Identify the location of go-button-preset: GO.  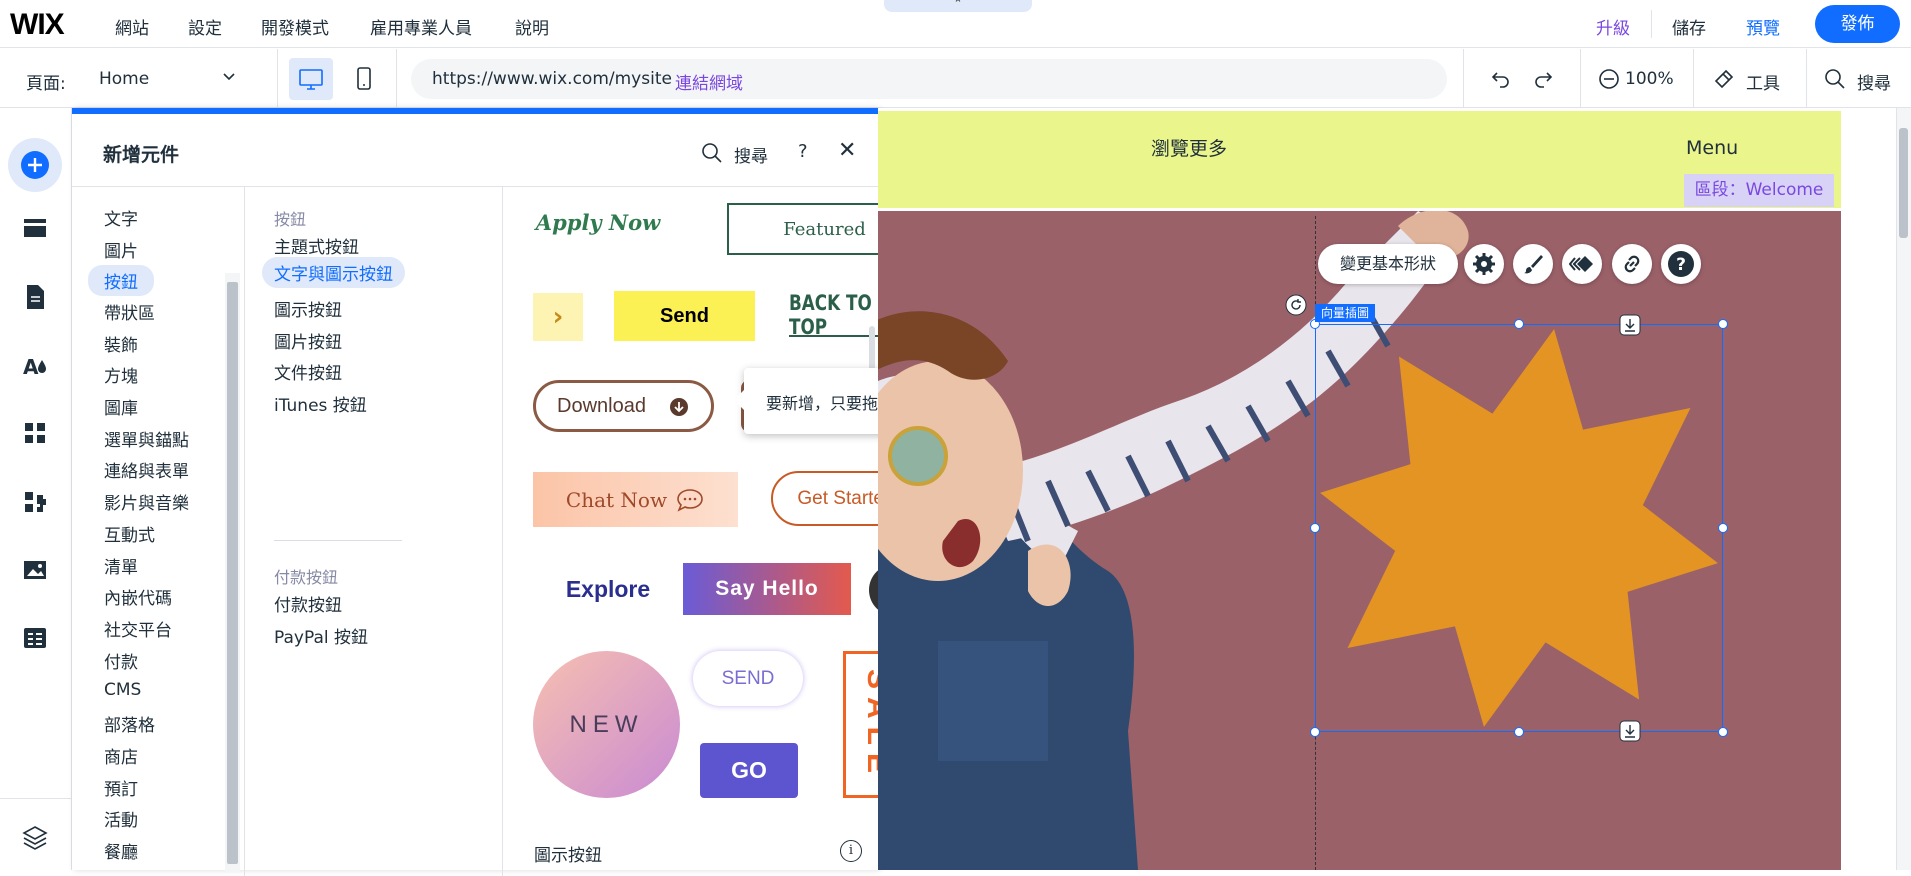
(749, 770).